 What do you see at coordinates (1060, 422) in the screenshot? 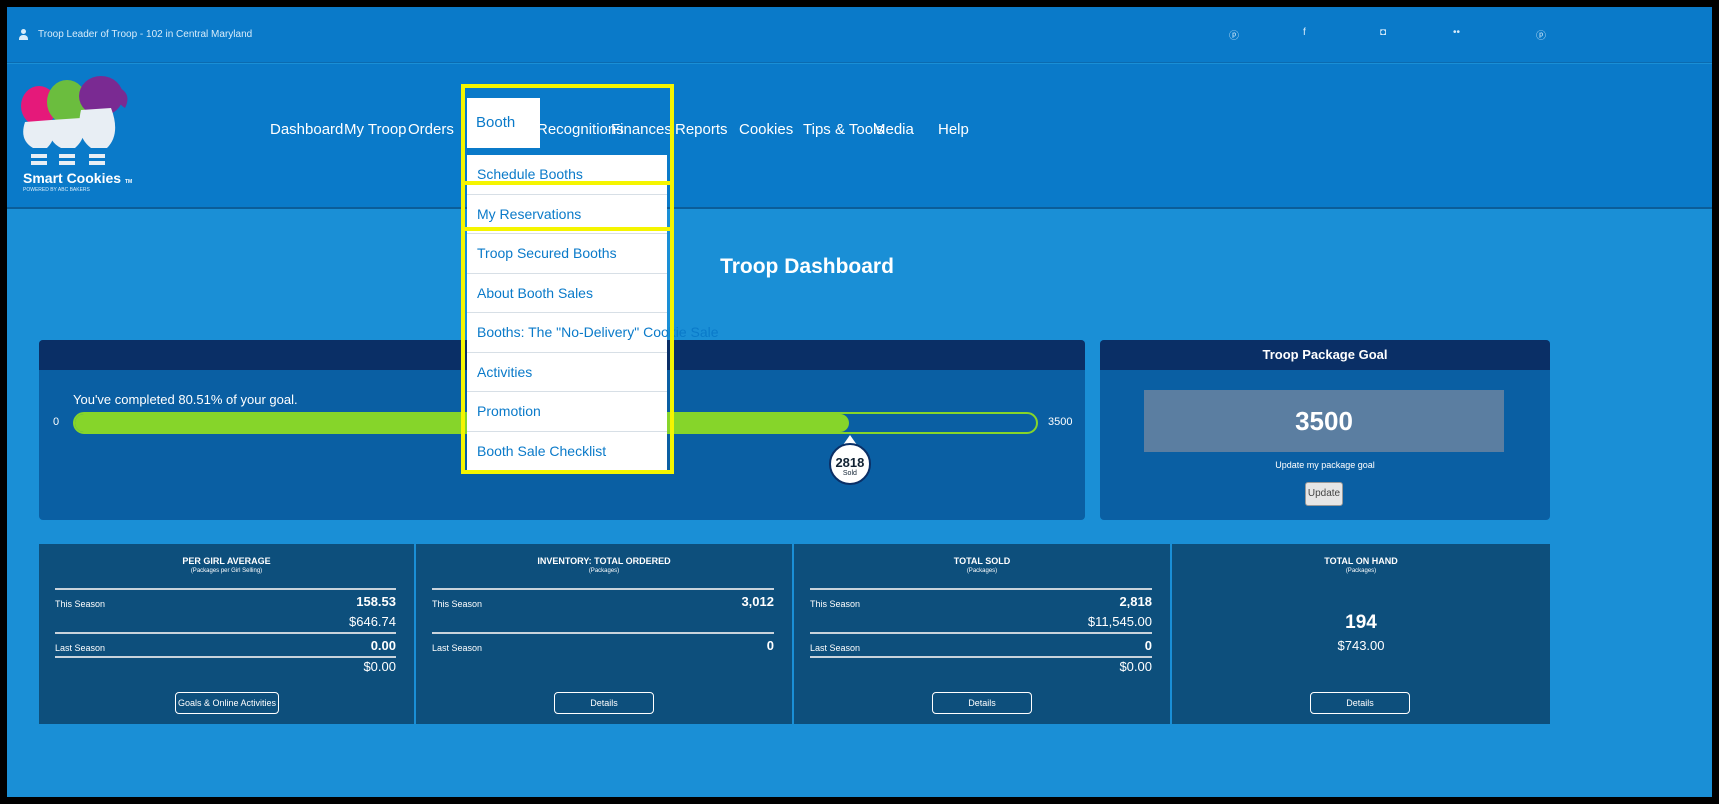
I see `progress-max: 3500` at bounding box center [1060, 422].